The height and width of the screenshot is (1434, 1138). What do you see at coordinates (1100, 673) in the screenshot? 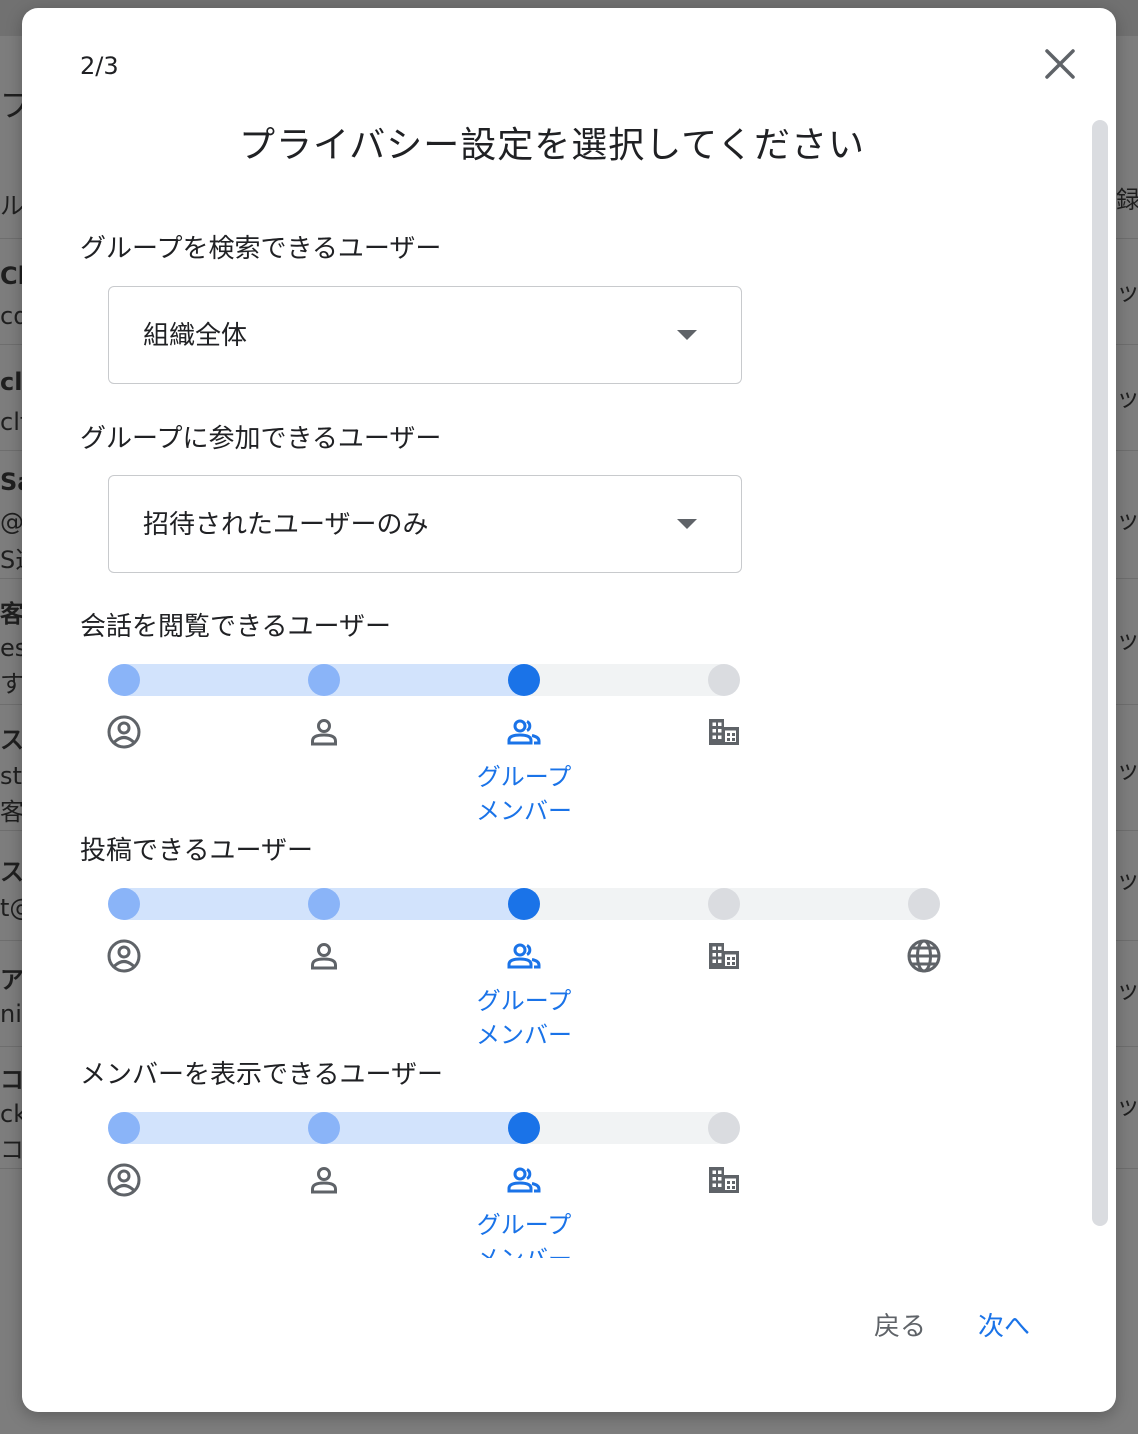
I see `scrollbar` at bounding box center [1100, 673].